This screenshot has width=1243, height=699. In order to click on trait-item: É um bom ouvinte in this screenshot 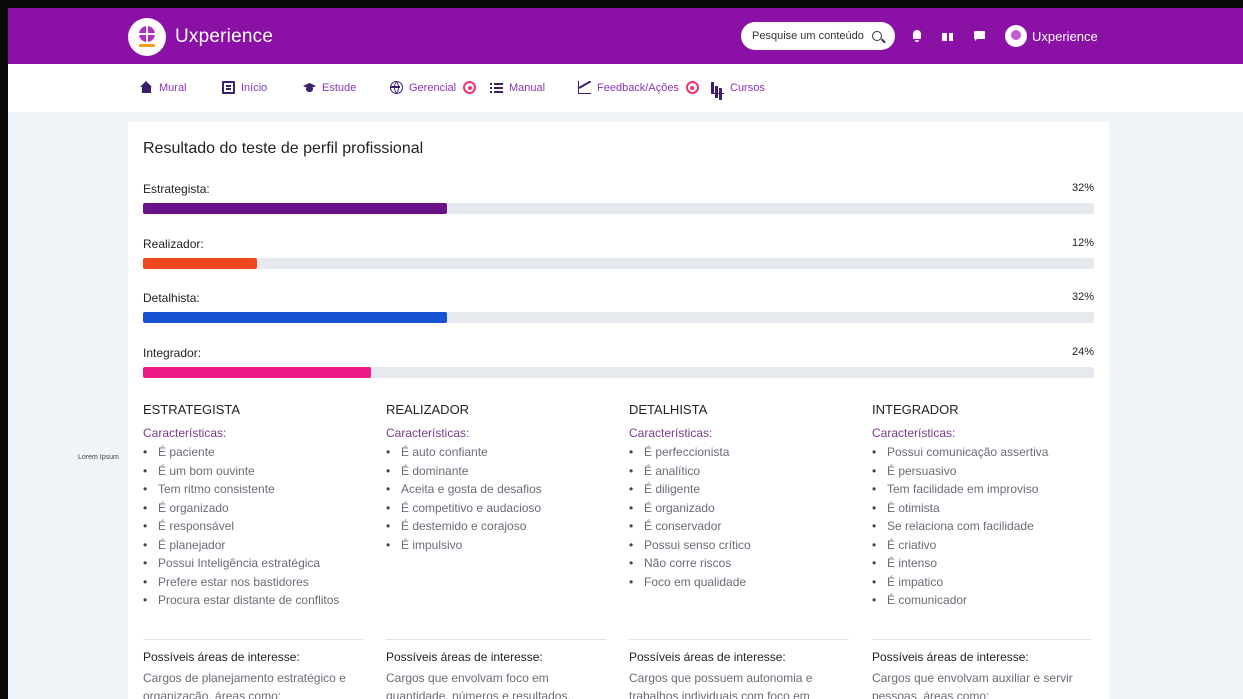, I will do `click(253, 471)`.